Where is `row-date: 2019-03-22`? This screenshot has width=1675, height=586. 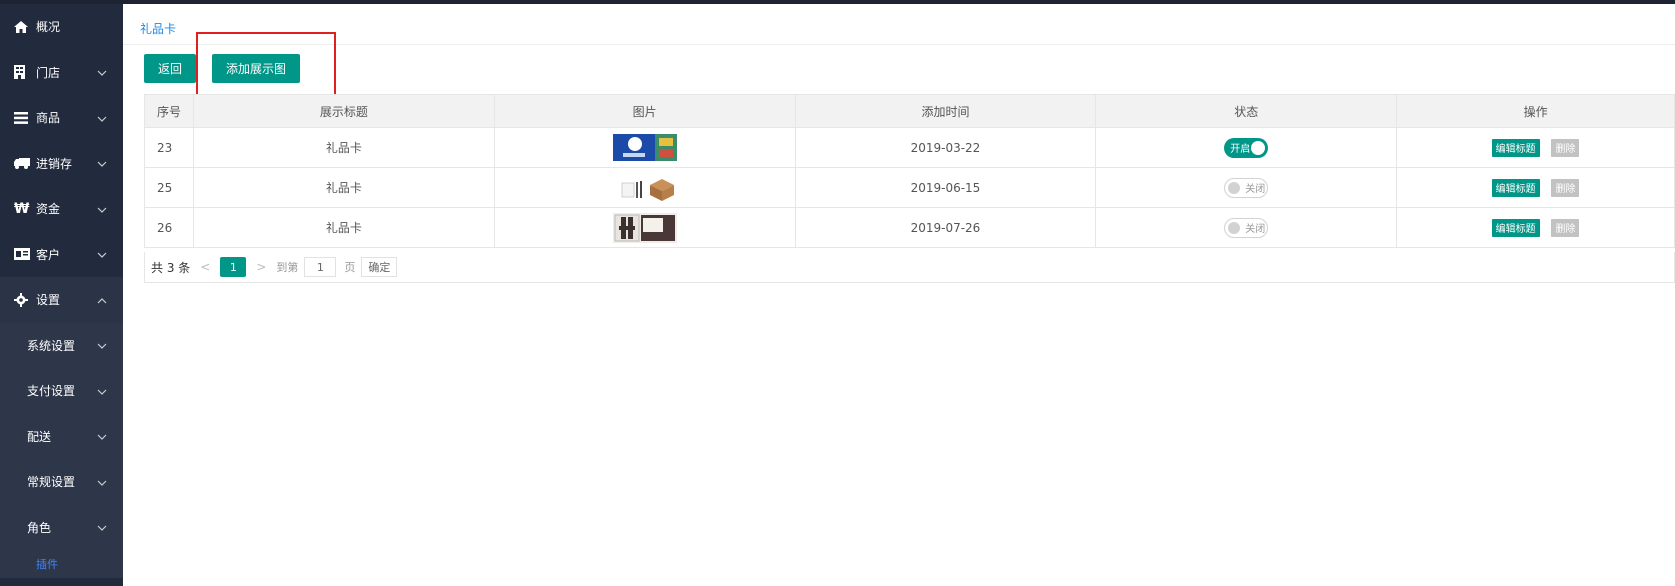 row-date: 2019-03-22 is located at coordinates (945, 147).